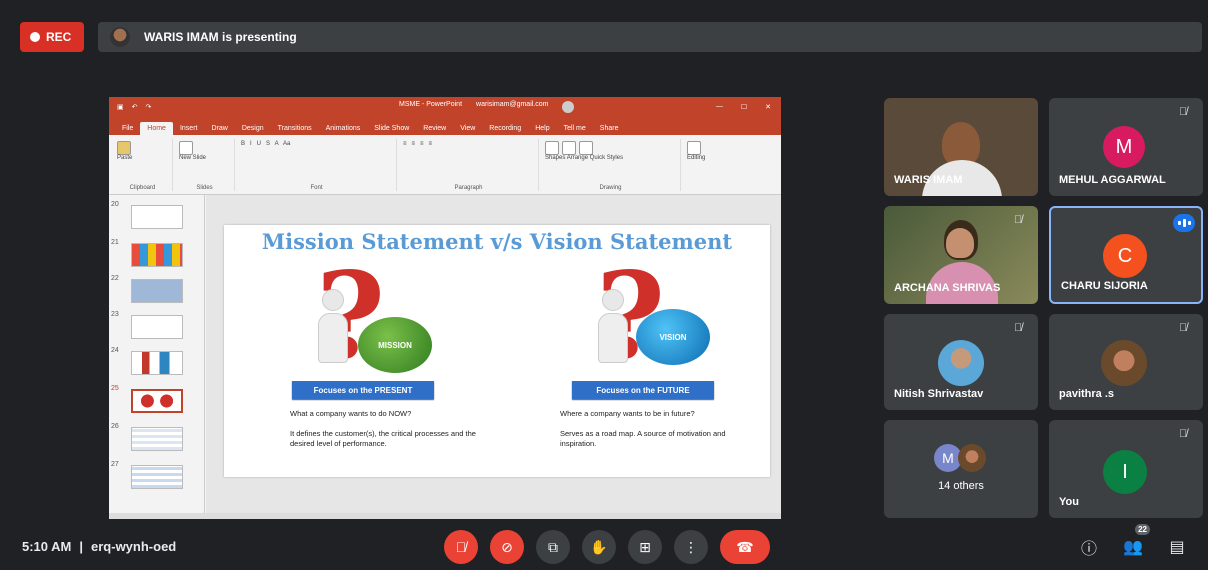 The width and height of the screenshot is (1208, 570). I want to click on participant-name: 14 others, so click(961, 486).